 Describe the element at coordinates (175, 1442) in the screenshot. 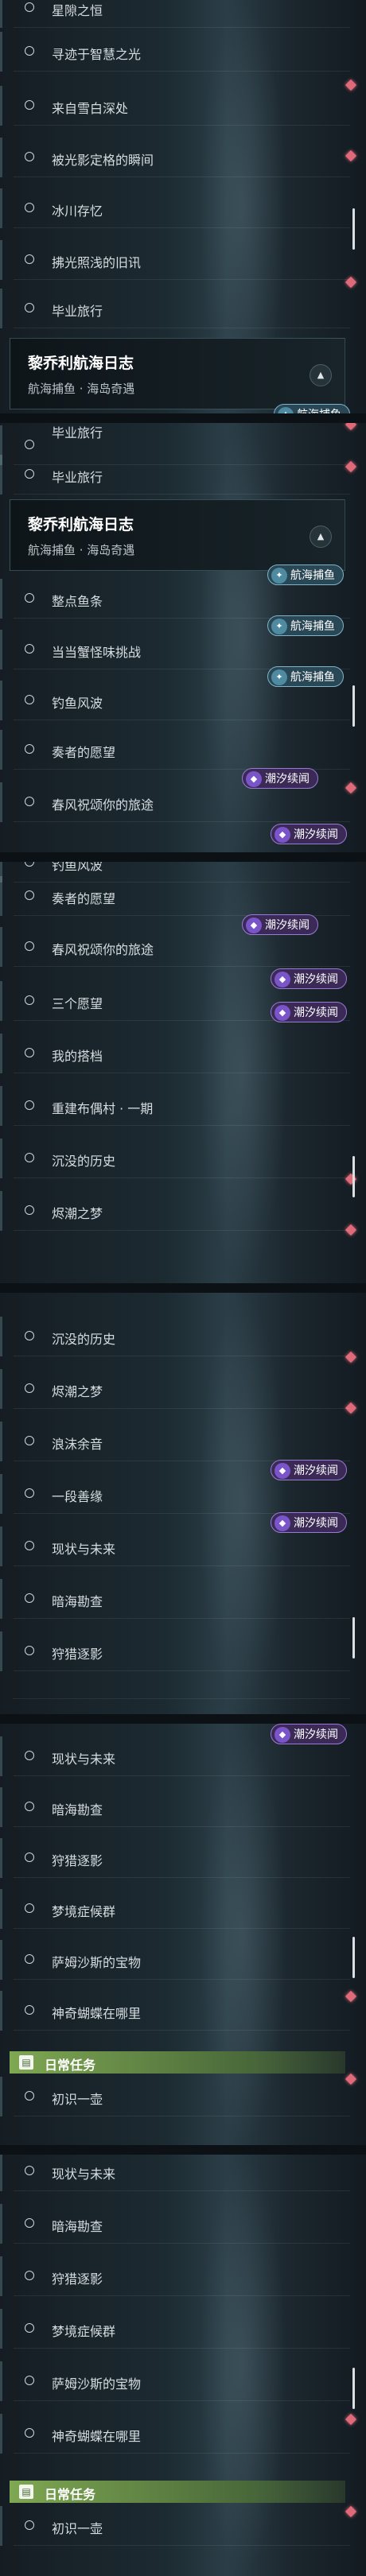

I see `quest-item: 浪沫余音` at that location.